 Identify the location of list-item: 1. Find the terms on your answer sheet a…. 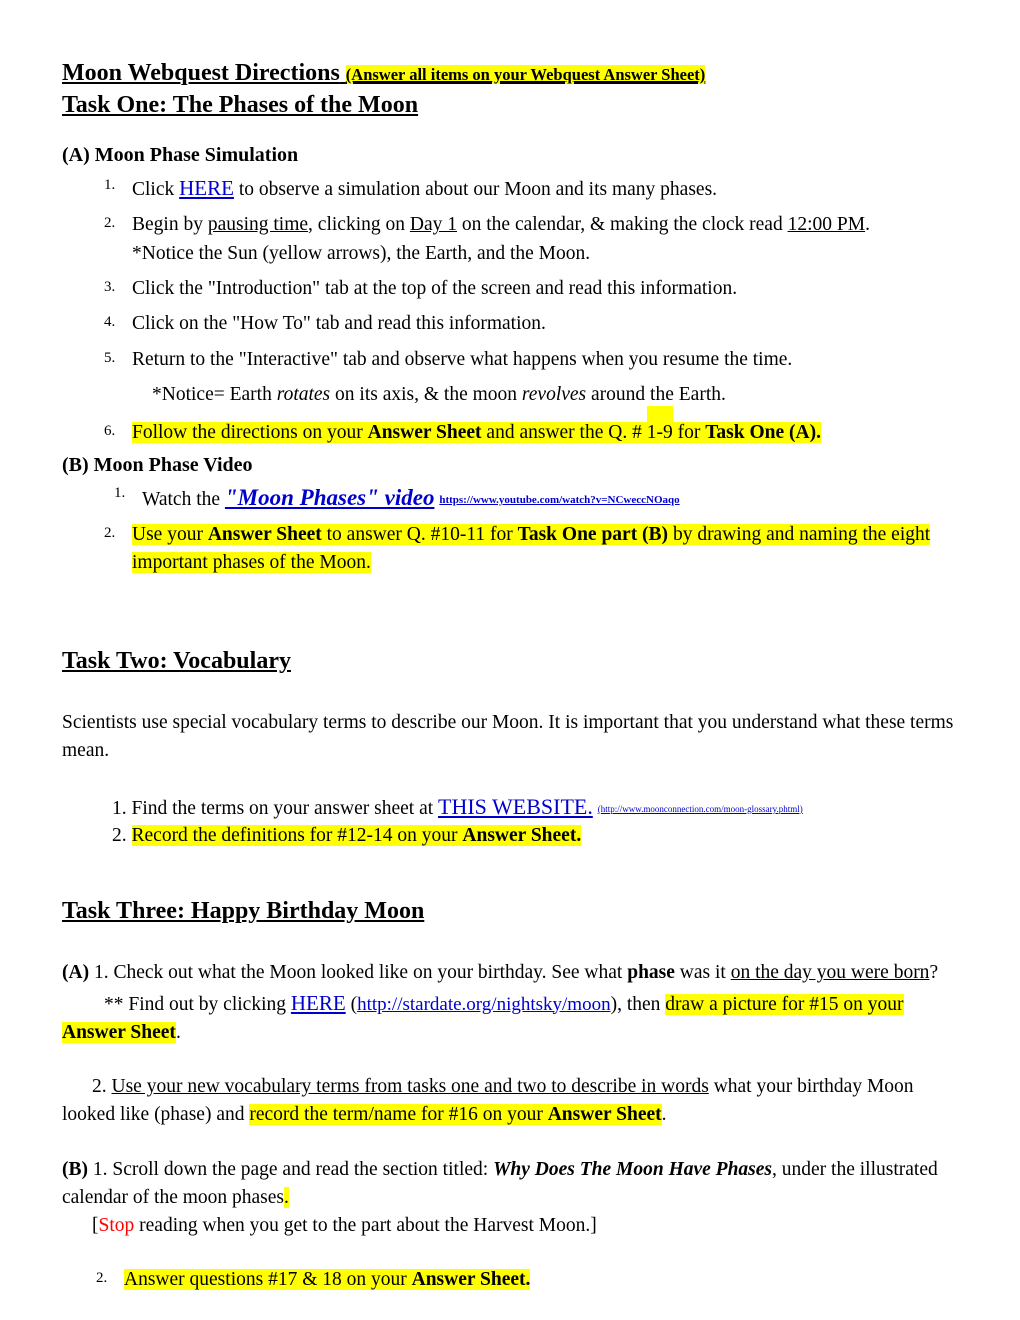
(535, 807).